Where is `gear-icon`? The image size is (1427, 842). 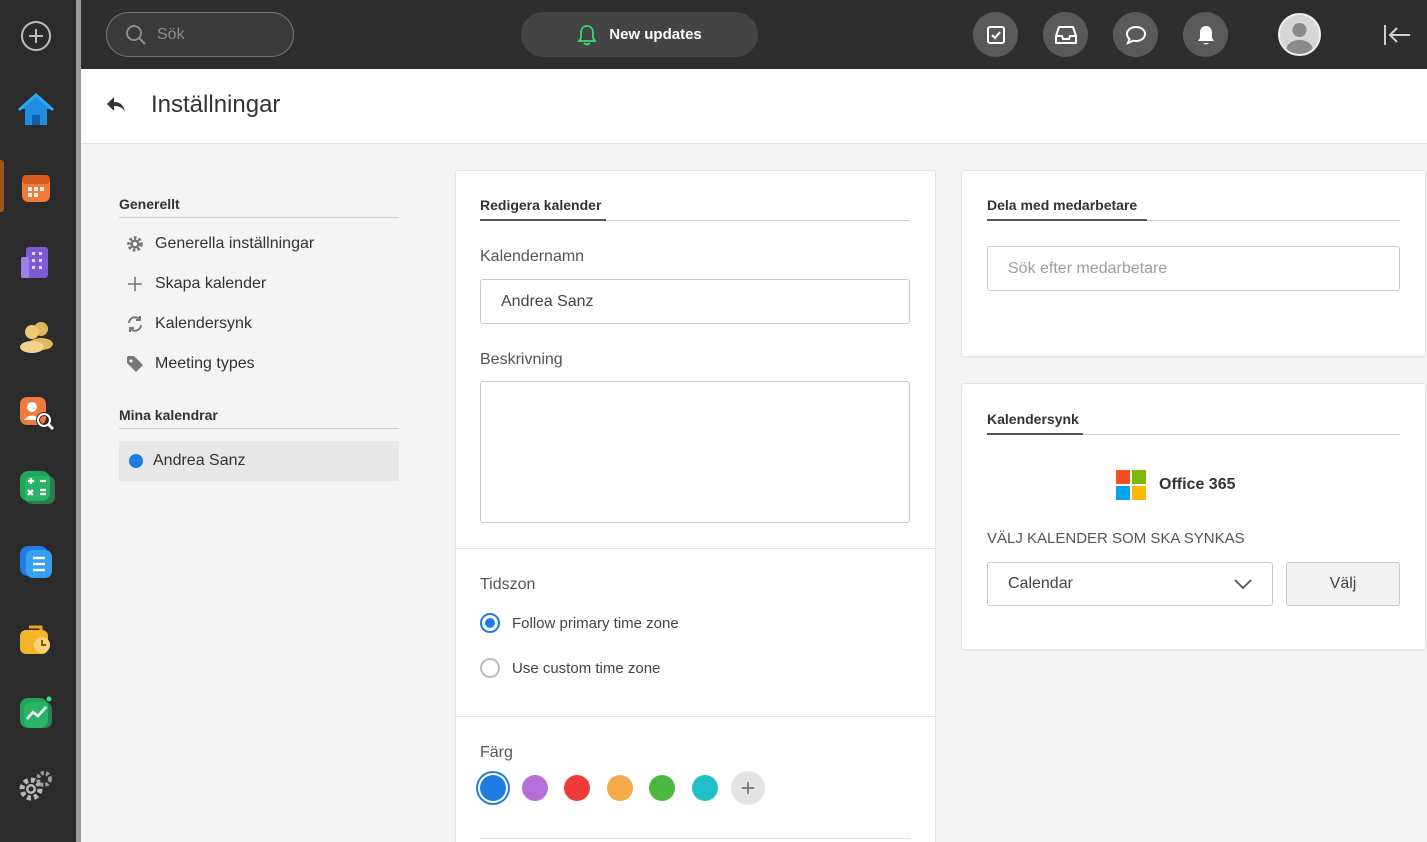 gear-icon is located at coordinates (135, 244).